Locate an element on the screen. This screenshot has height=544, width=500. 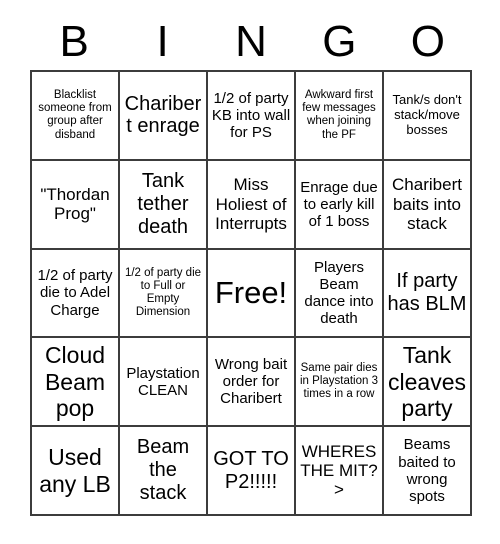
bingo-cell-i4: Playstation CLEAN is located at coordinates (164, 383).